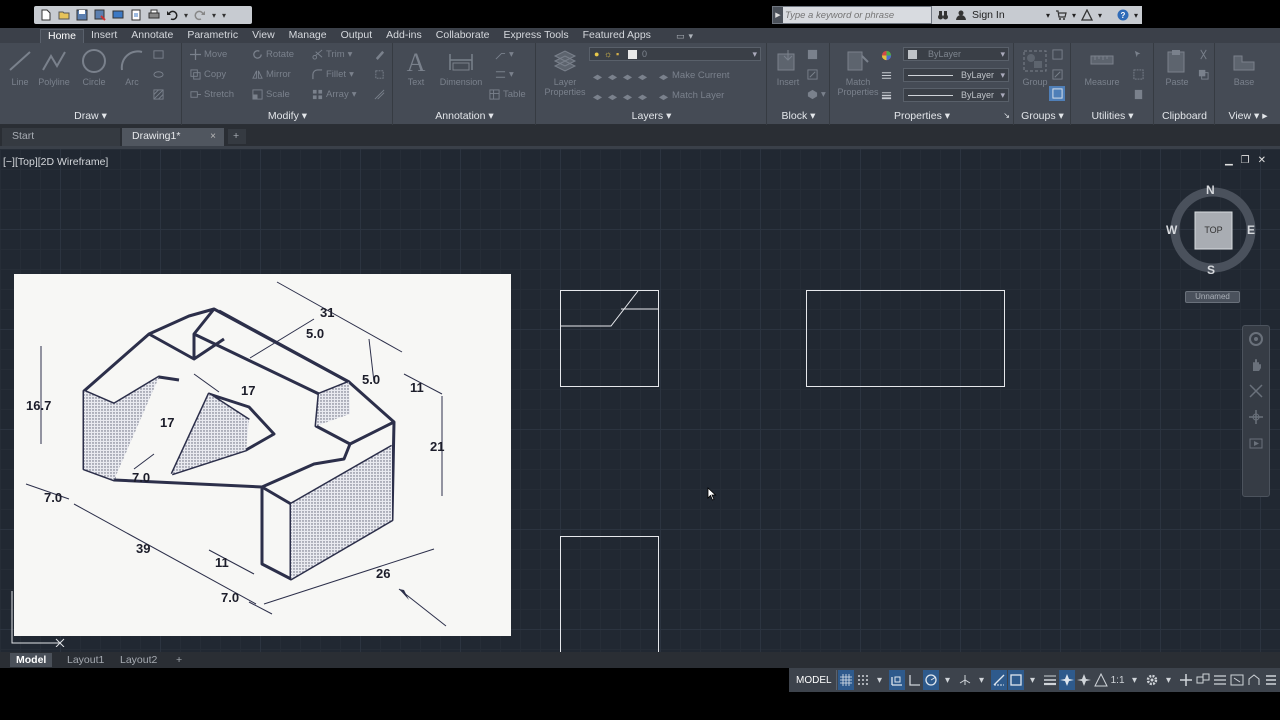 Image resolution: width=1280 pixels, height=720 pixels. Describe the element at coordinates (1006, 116) in the screenshot. I see `properties-launcher-icon: ↘` at that location.